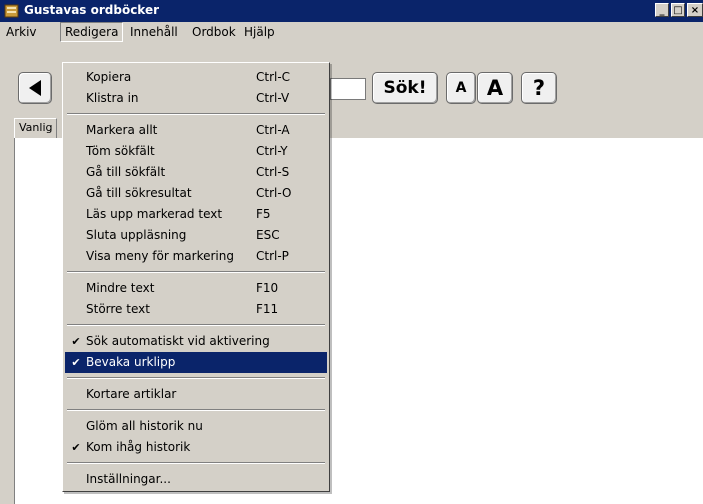  Describe the element at coordinates (273, 172) in the screenshot. I see `menu-item-shortcut: Ctrl-S` at that location.